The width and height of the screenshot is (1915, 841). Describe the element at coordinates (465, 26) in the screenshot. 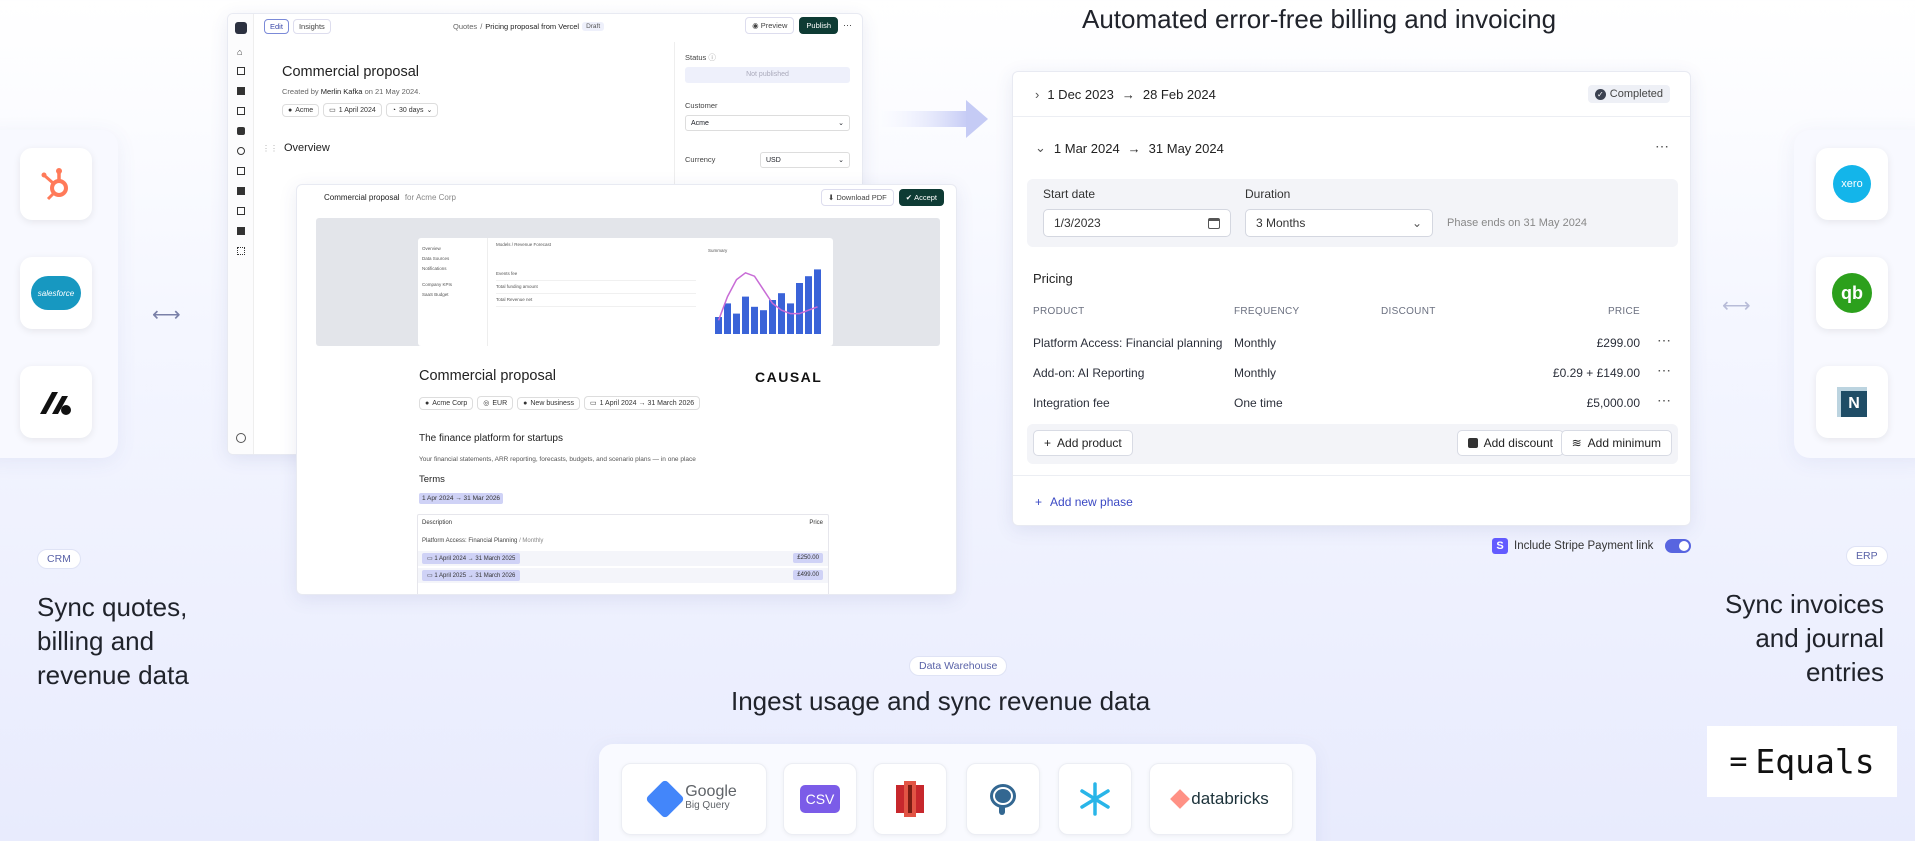

I see `breadcrumb-root: Quotes` at that location.